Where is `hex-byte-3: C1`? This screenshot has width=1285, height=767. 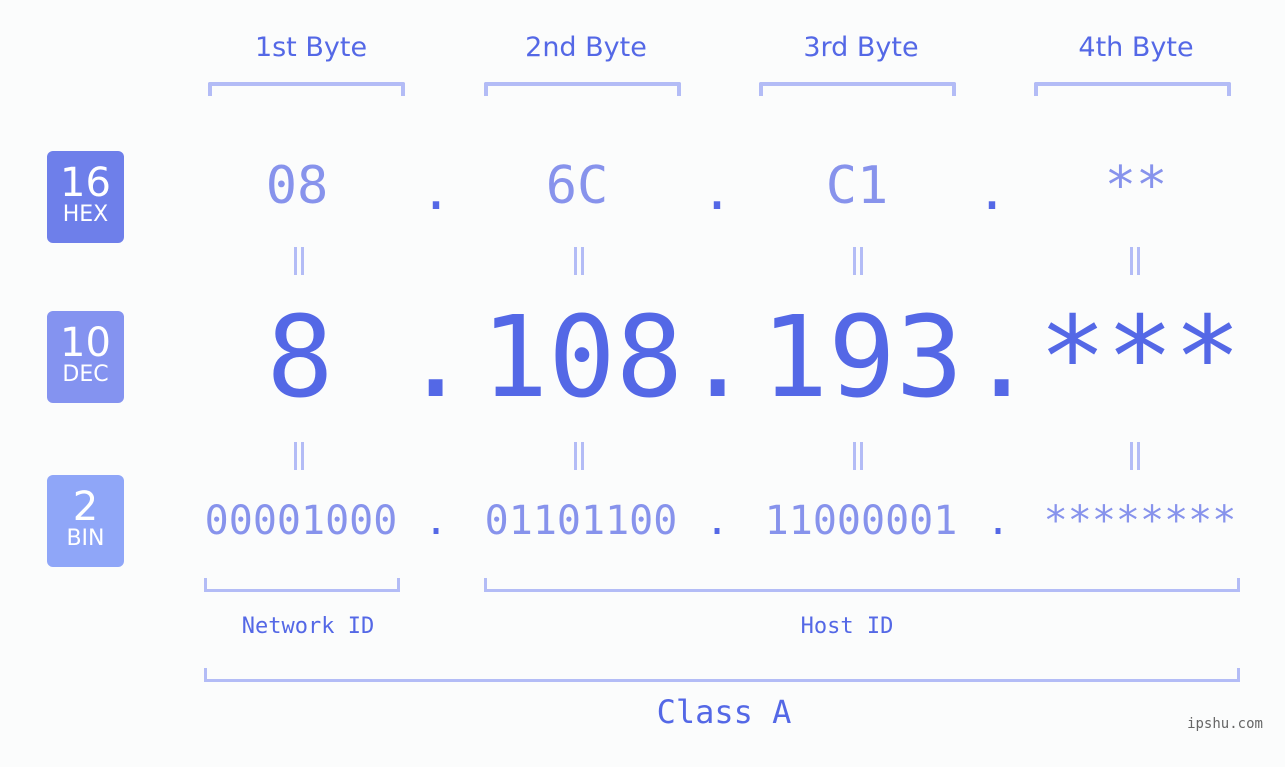 hex-byte-3: C1 is located at coordinates (857, 186).